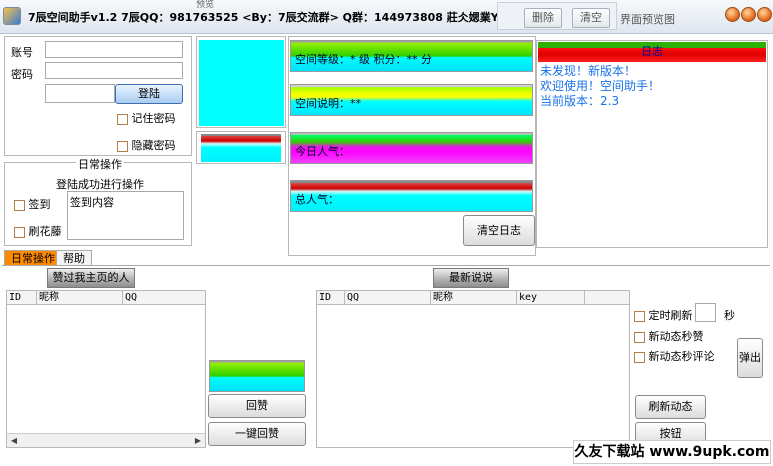  What do you see at coordinates (580, 101) in the screenshot?
I see `log-line: 当前版本：2.3` at bounding box center [580, 101].